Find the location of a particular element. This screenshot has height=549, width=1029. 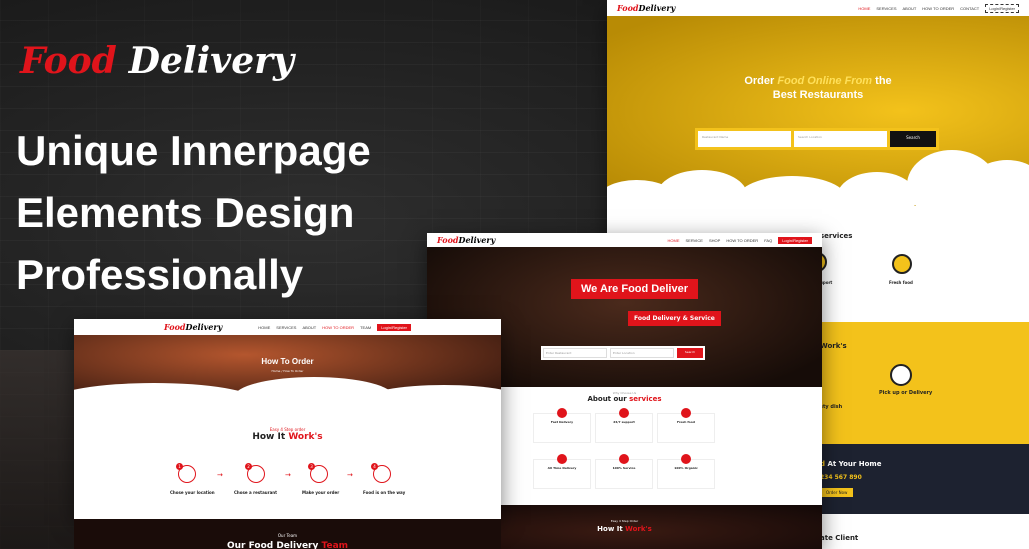

team-subtitle: Our Team is located at coordinates (287, 535).